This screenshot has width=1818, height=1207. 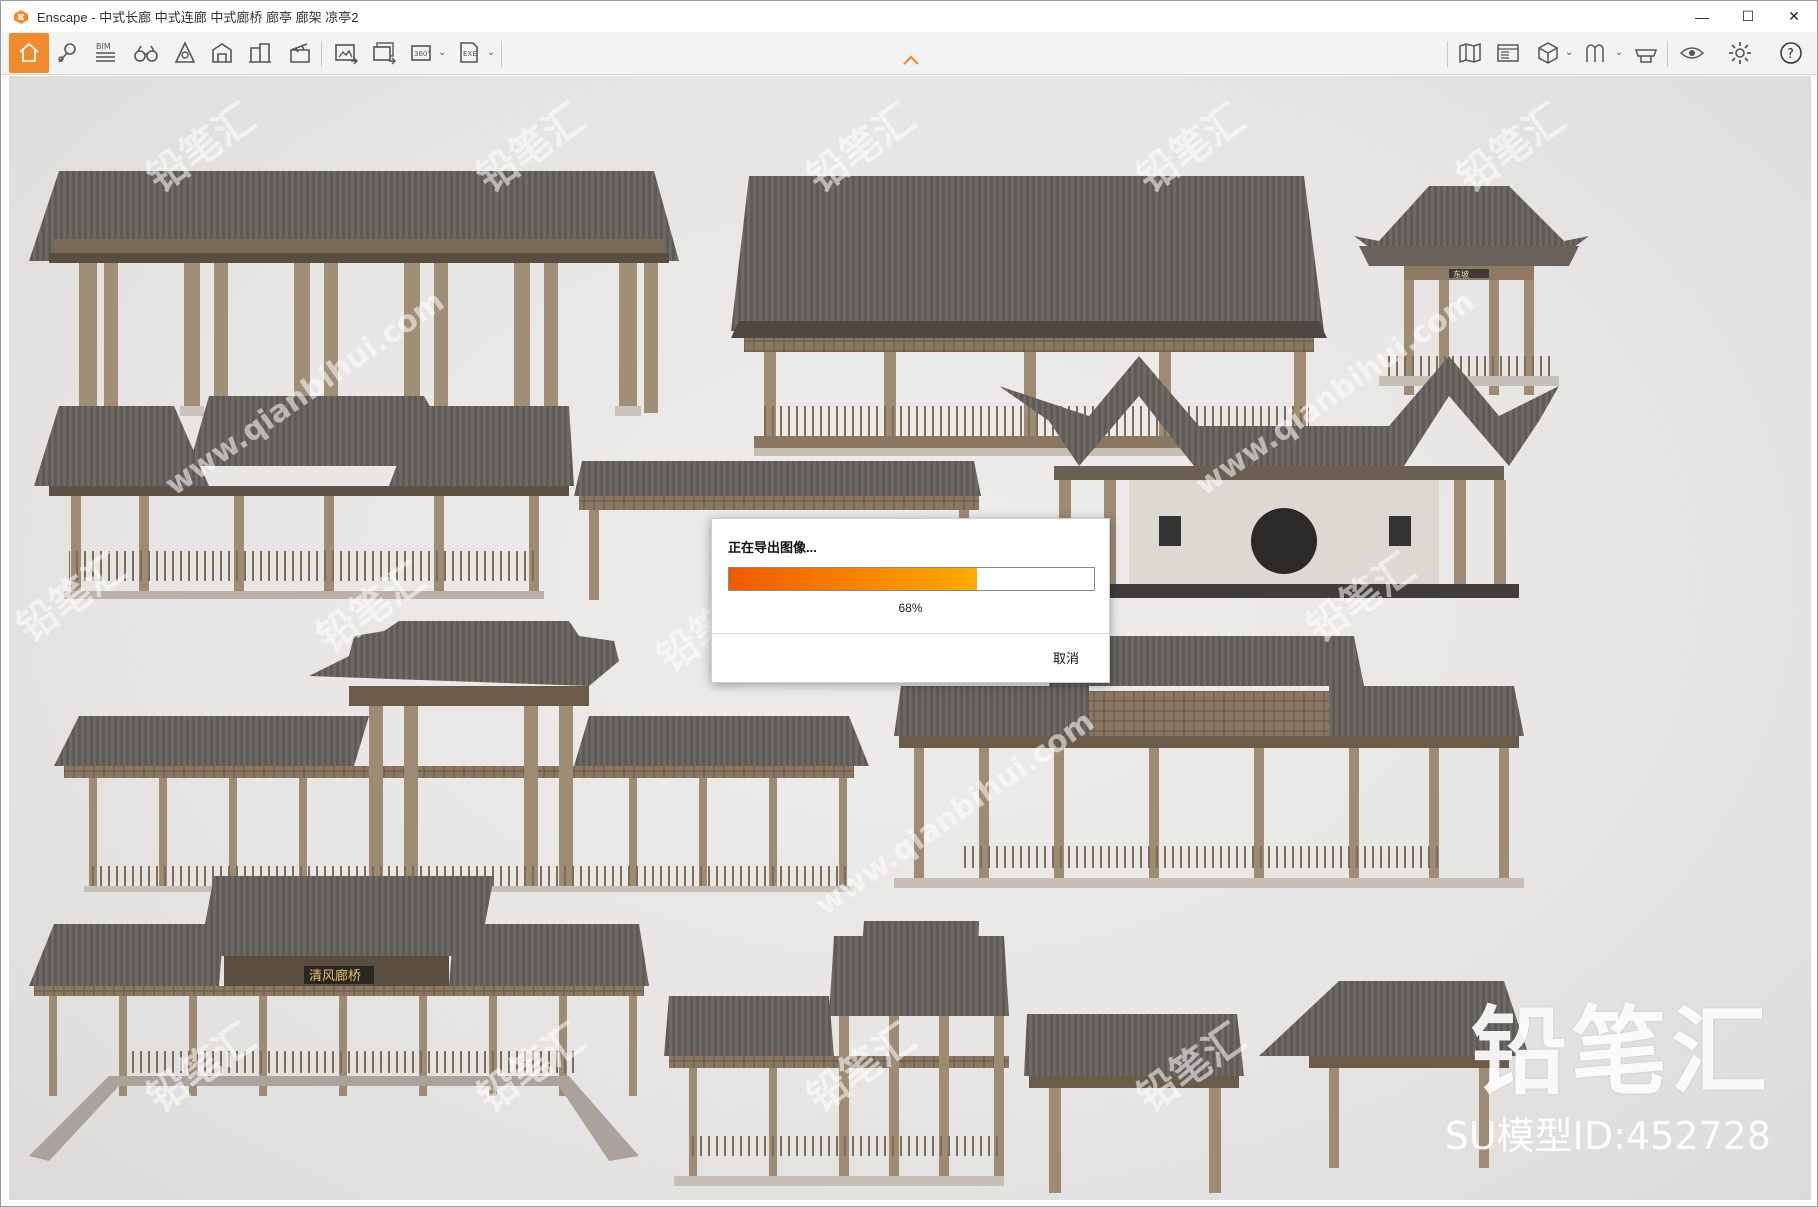 I want to click on upload-button, so click(x=1646, y=53).